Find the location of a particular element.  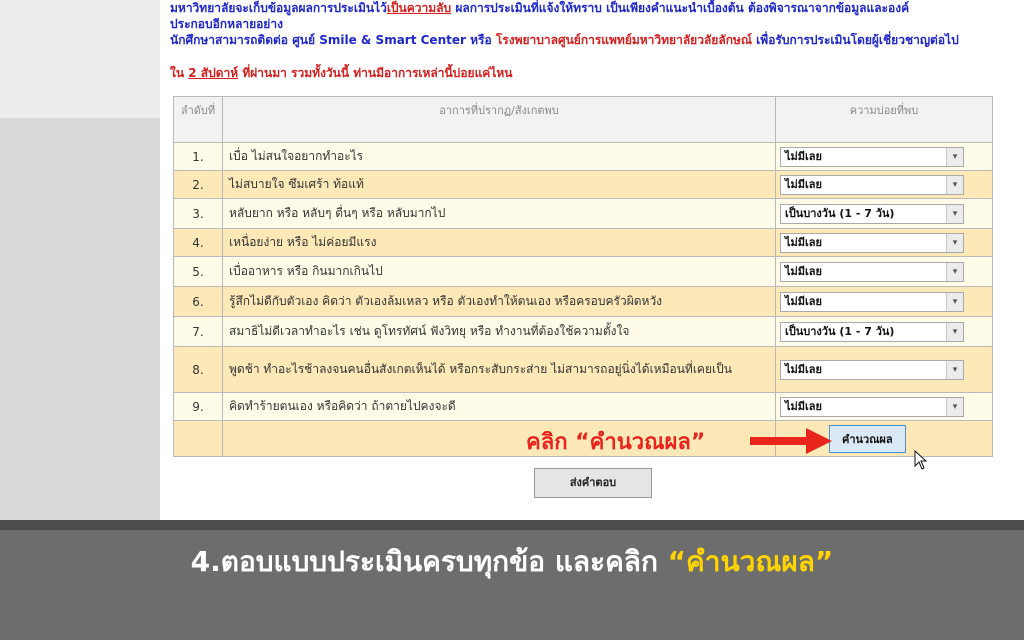

row-number: 5. is located at coordinates (198, 271).